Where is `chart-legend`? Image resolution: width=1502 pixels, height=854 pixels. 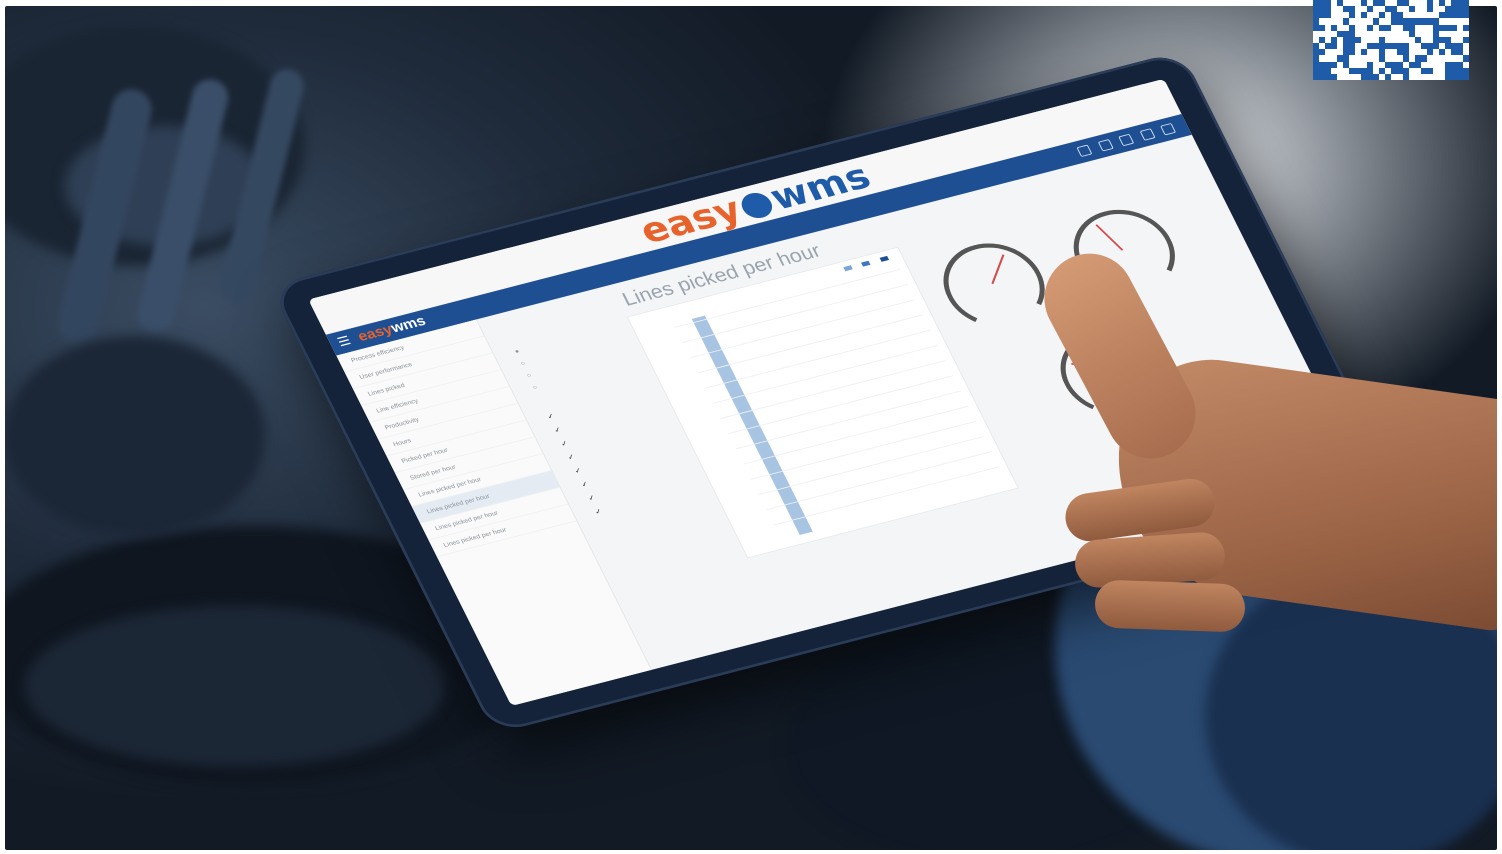
chart-legend is located at coordinates (864, 264).